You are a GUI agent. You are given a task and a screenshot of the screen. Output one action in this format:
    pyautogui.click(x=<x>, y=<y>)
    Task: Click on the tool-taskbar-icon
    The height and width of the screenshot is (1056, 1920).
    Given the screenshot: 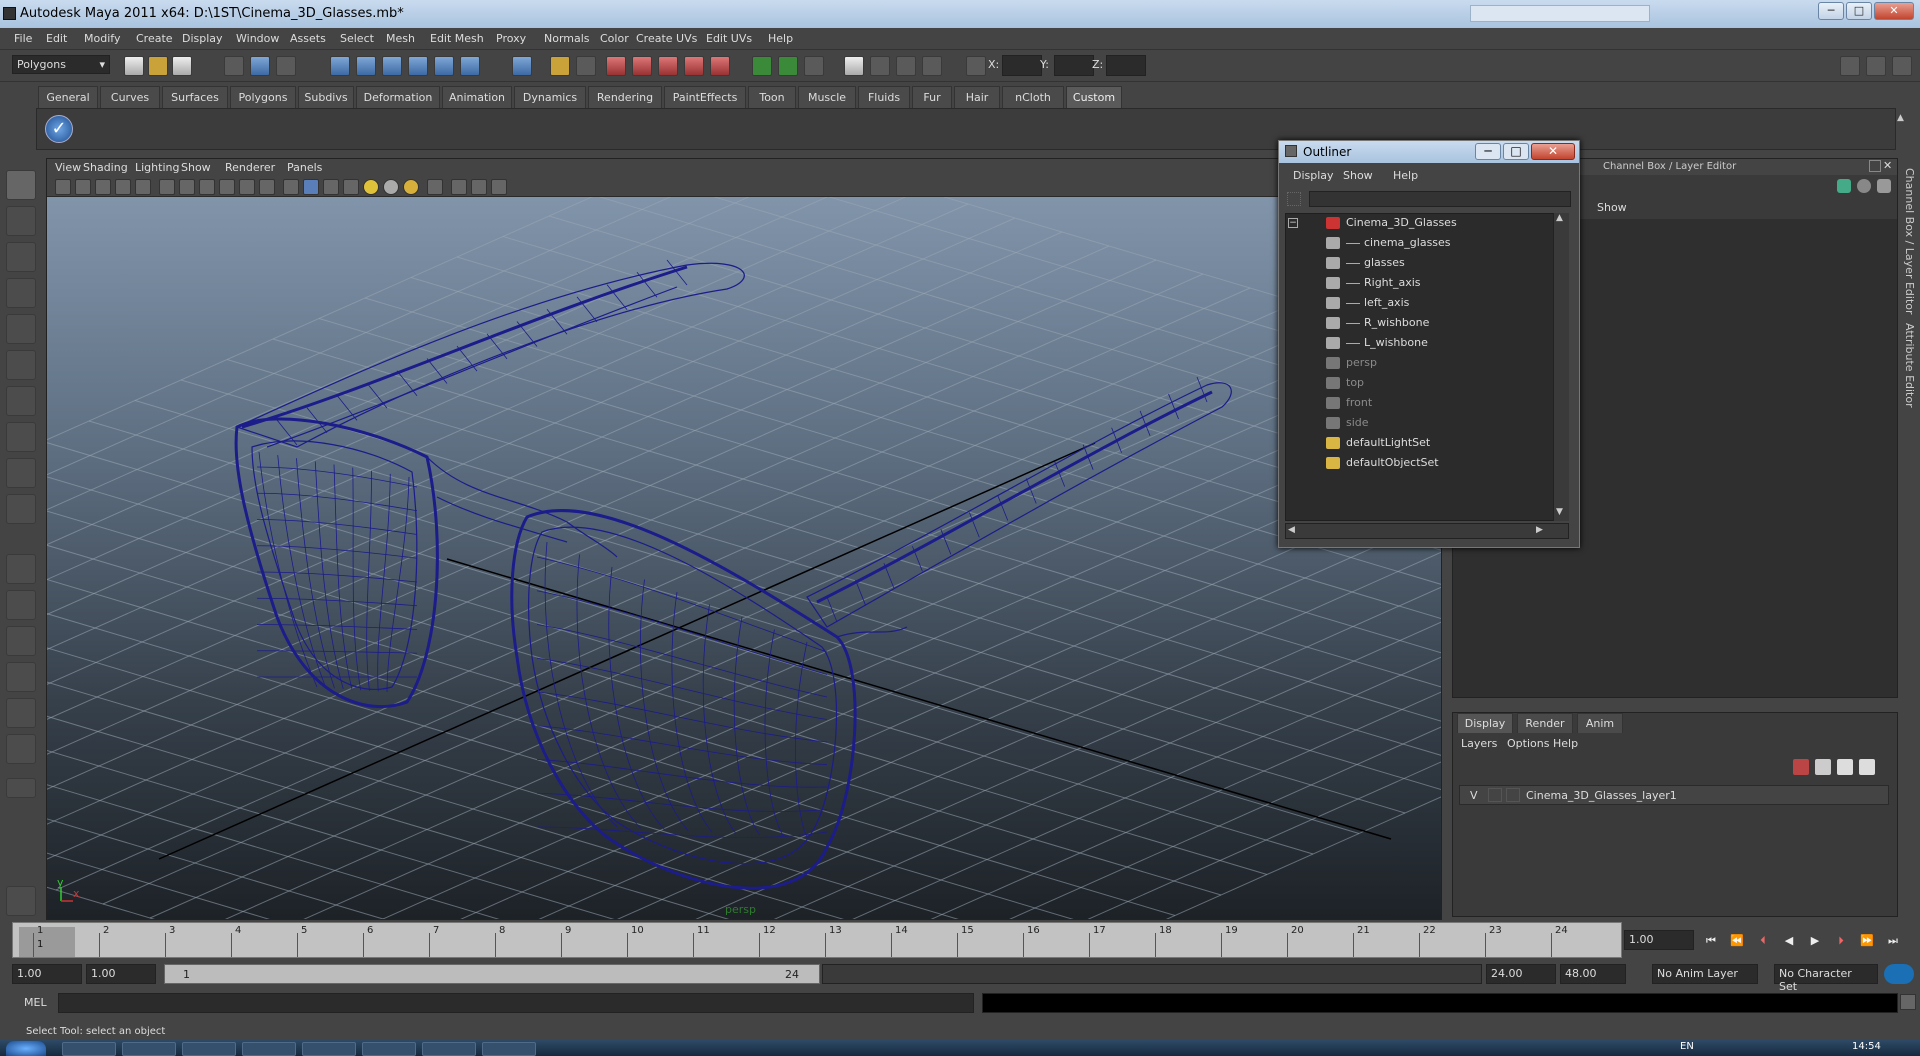 What is the action you would take?
    pyautogui.click(x=509, y=1049)
    